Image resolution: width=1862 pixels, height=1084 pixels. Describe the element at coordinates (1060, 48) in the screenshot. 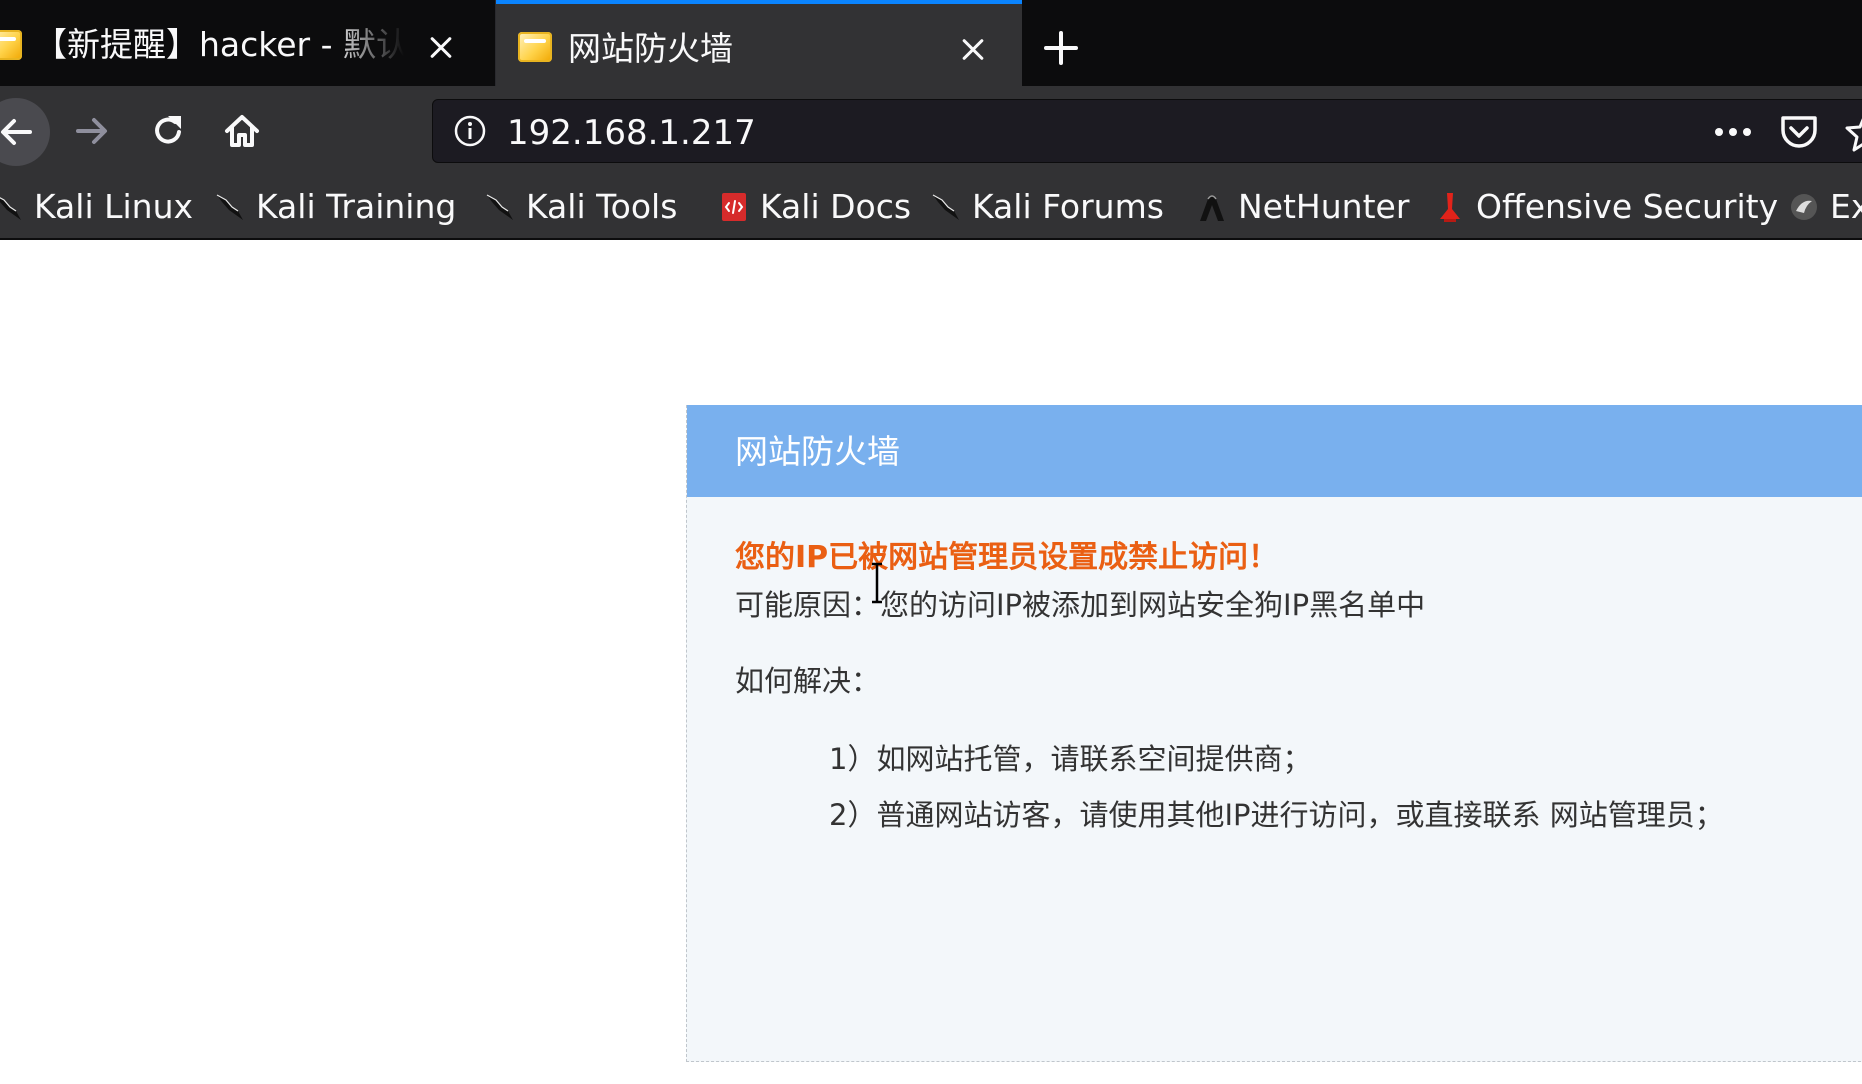

I see `new-tab-button` at that location.